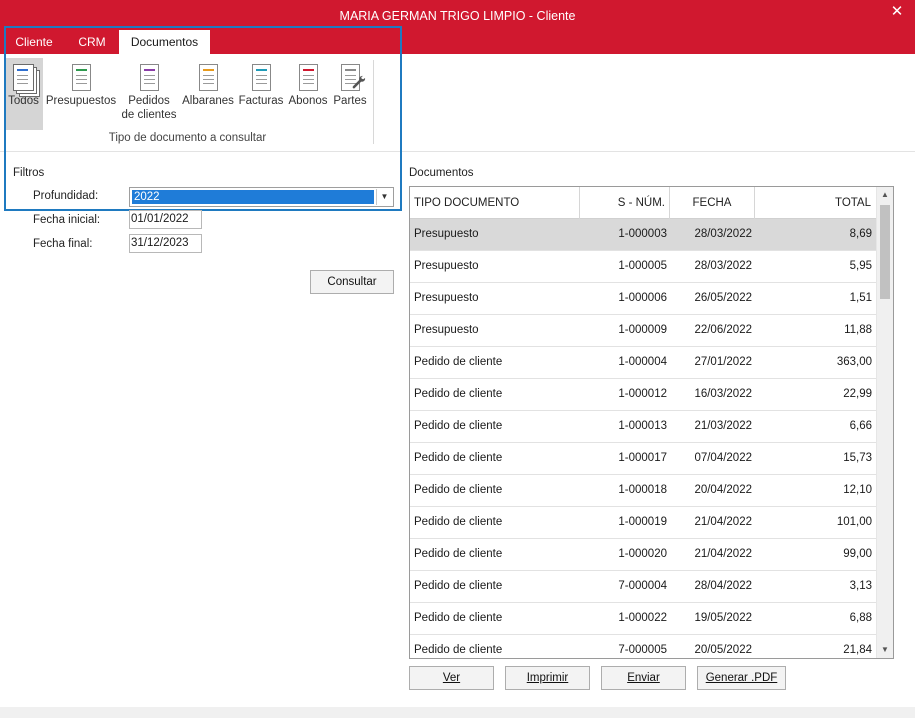 This screenshot has width=915, height=718. What do you see at coordinates (23, 77) in the screenshot?
I see `stacked-documents-icon` at bounding box center [23, 77].